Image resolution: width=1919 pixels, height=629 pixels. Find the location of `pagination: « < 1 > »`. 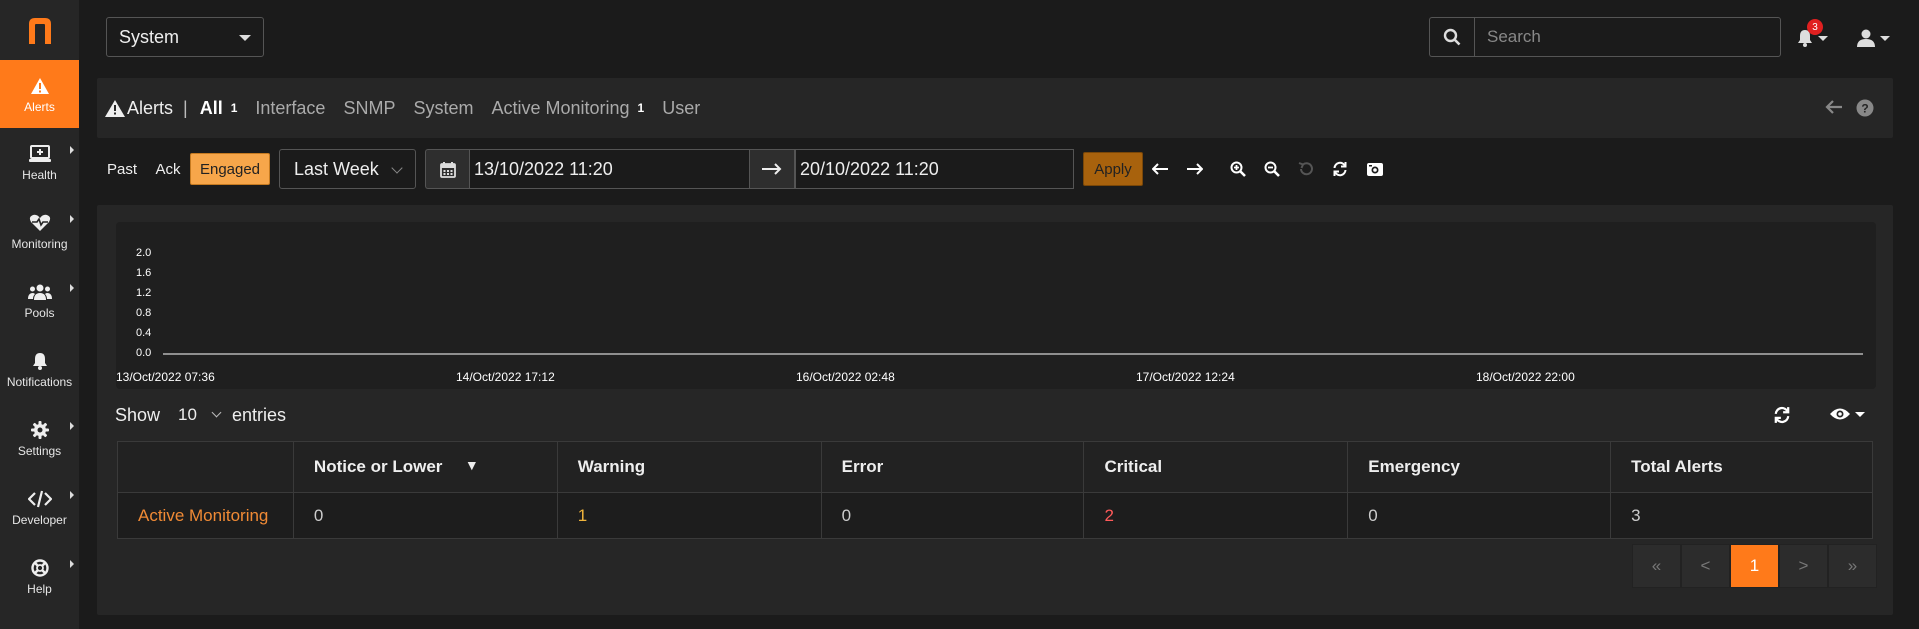

pagination: « < 1 > » is located at coordinates (1754, 566).